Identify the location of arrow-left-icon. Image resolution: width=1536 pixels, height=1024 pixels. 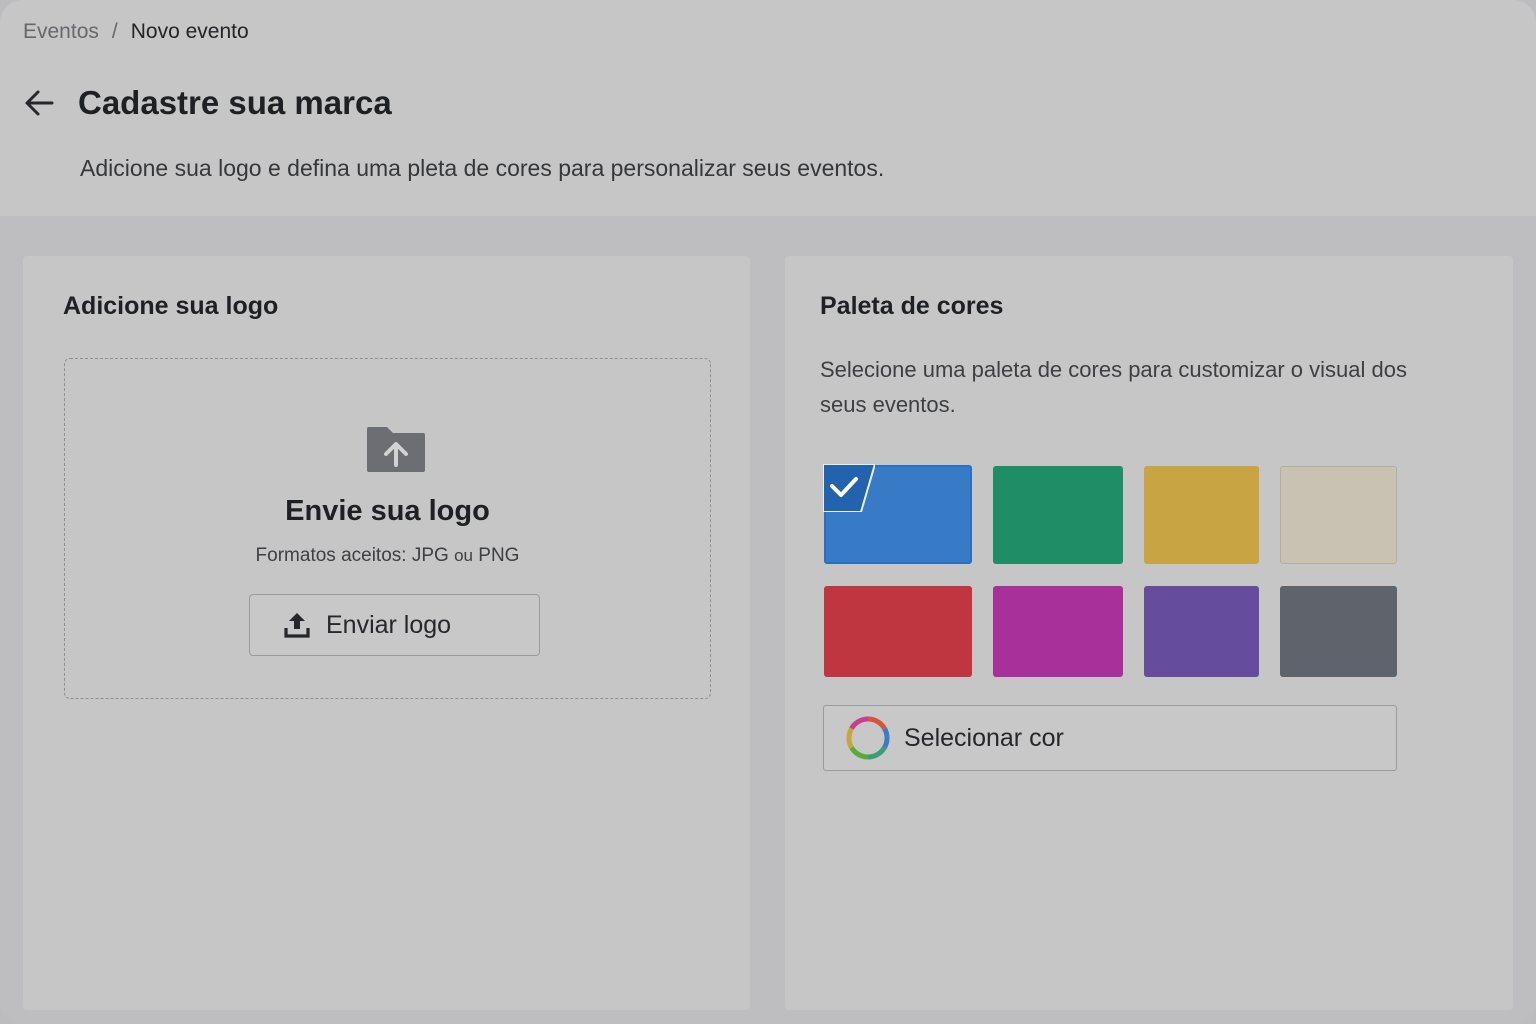
(39, 103).